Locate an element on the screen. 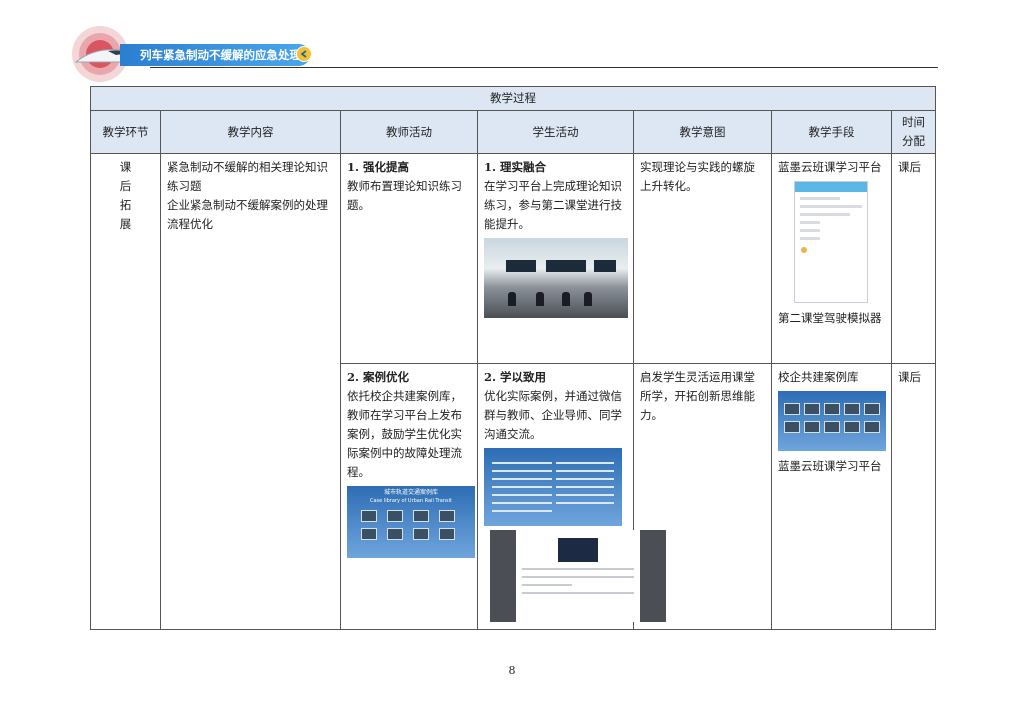  column-header: 教学意图 is located at coordinates (702, 132).